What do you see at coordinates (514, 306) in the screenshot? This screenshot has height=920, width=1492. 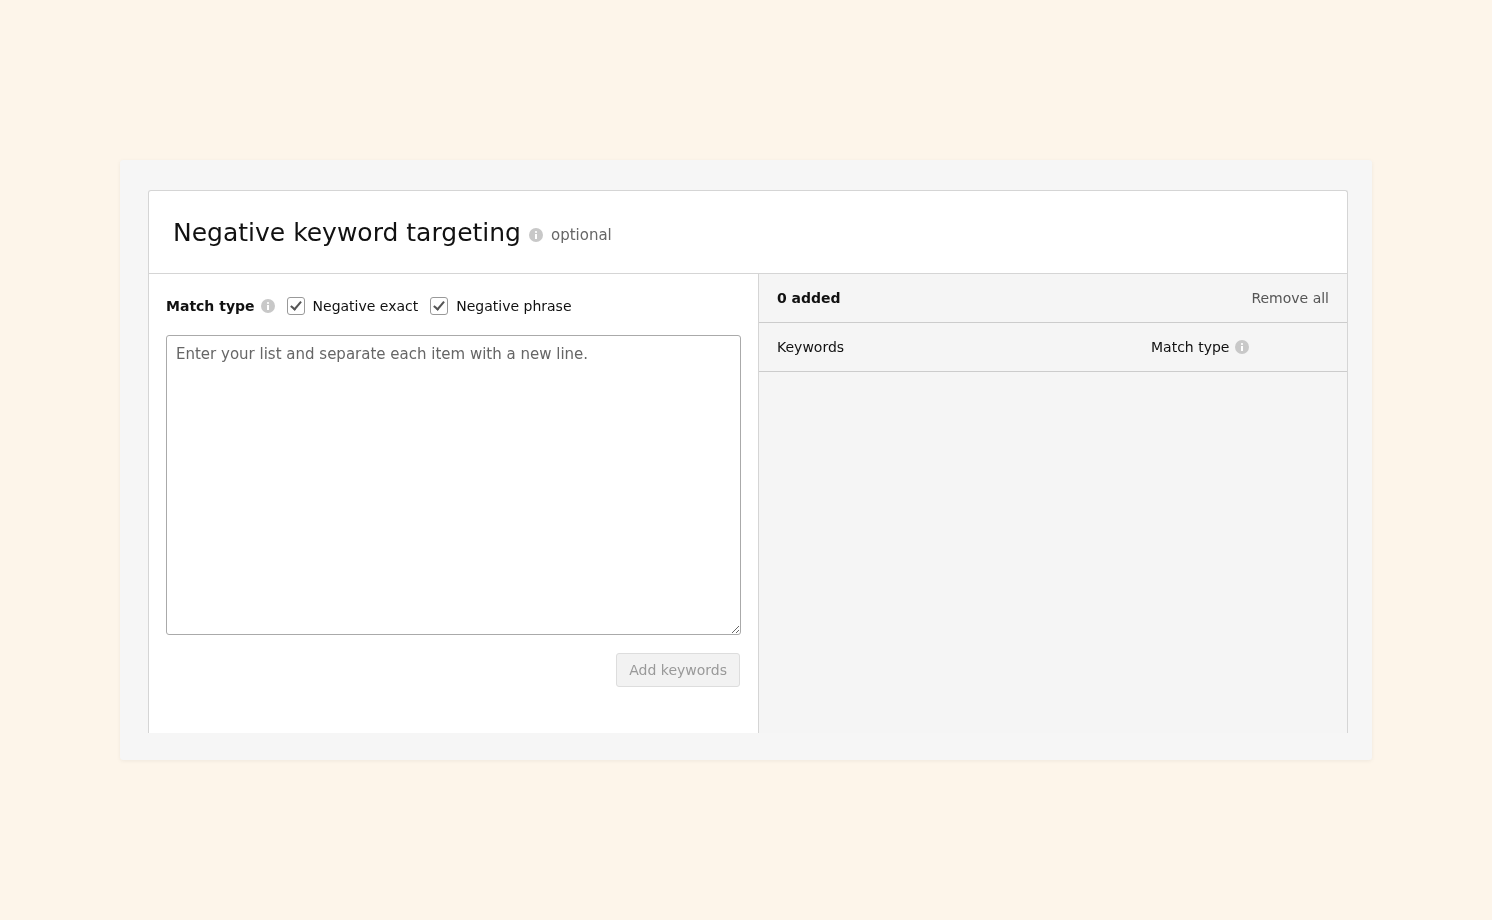 I see `checkbox-label: Negative phrase` at bounding box center [514, 306].